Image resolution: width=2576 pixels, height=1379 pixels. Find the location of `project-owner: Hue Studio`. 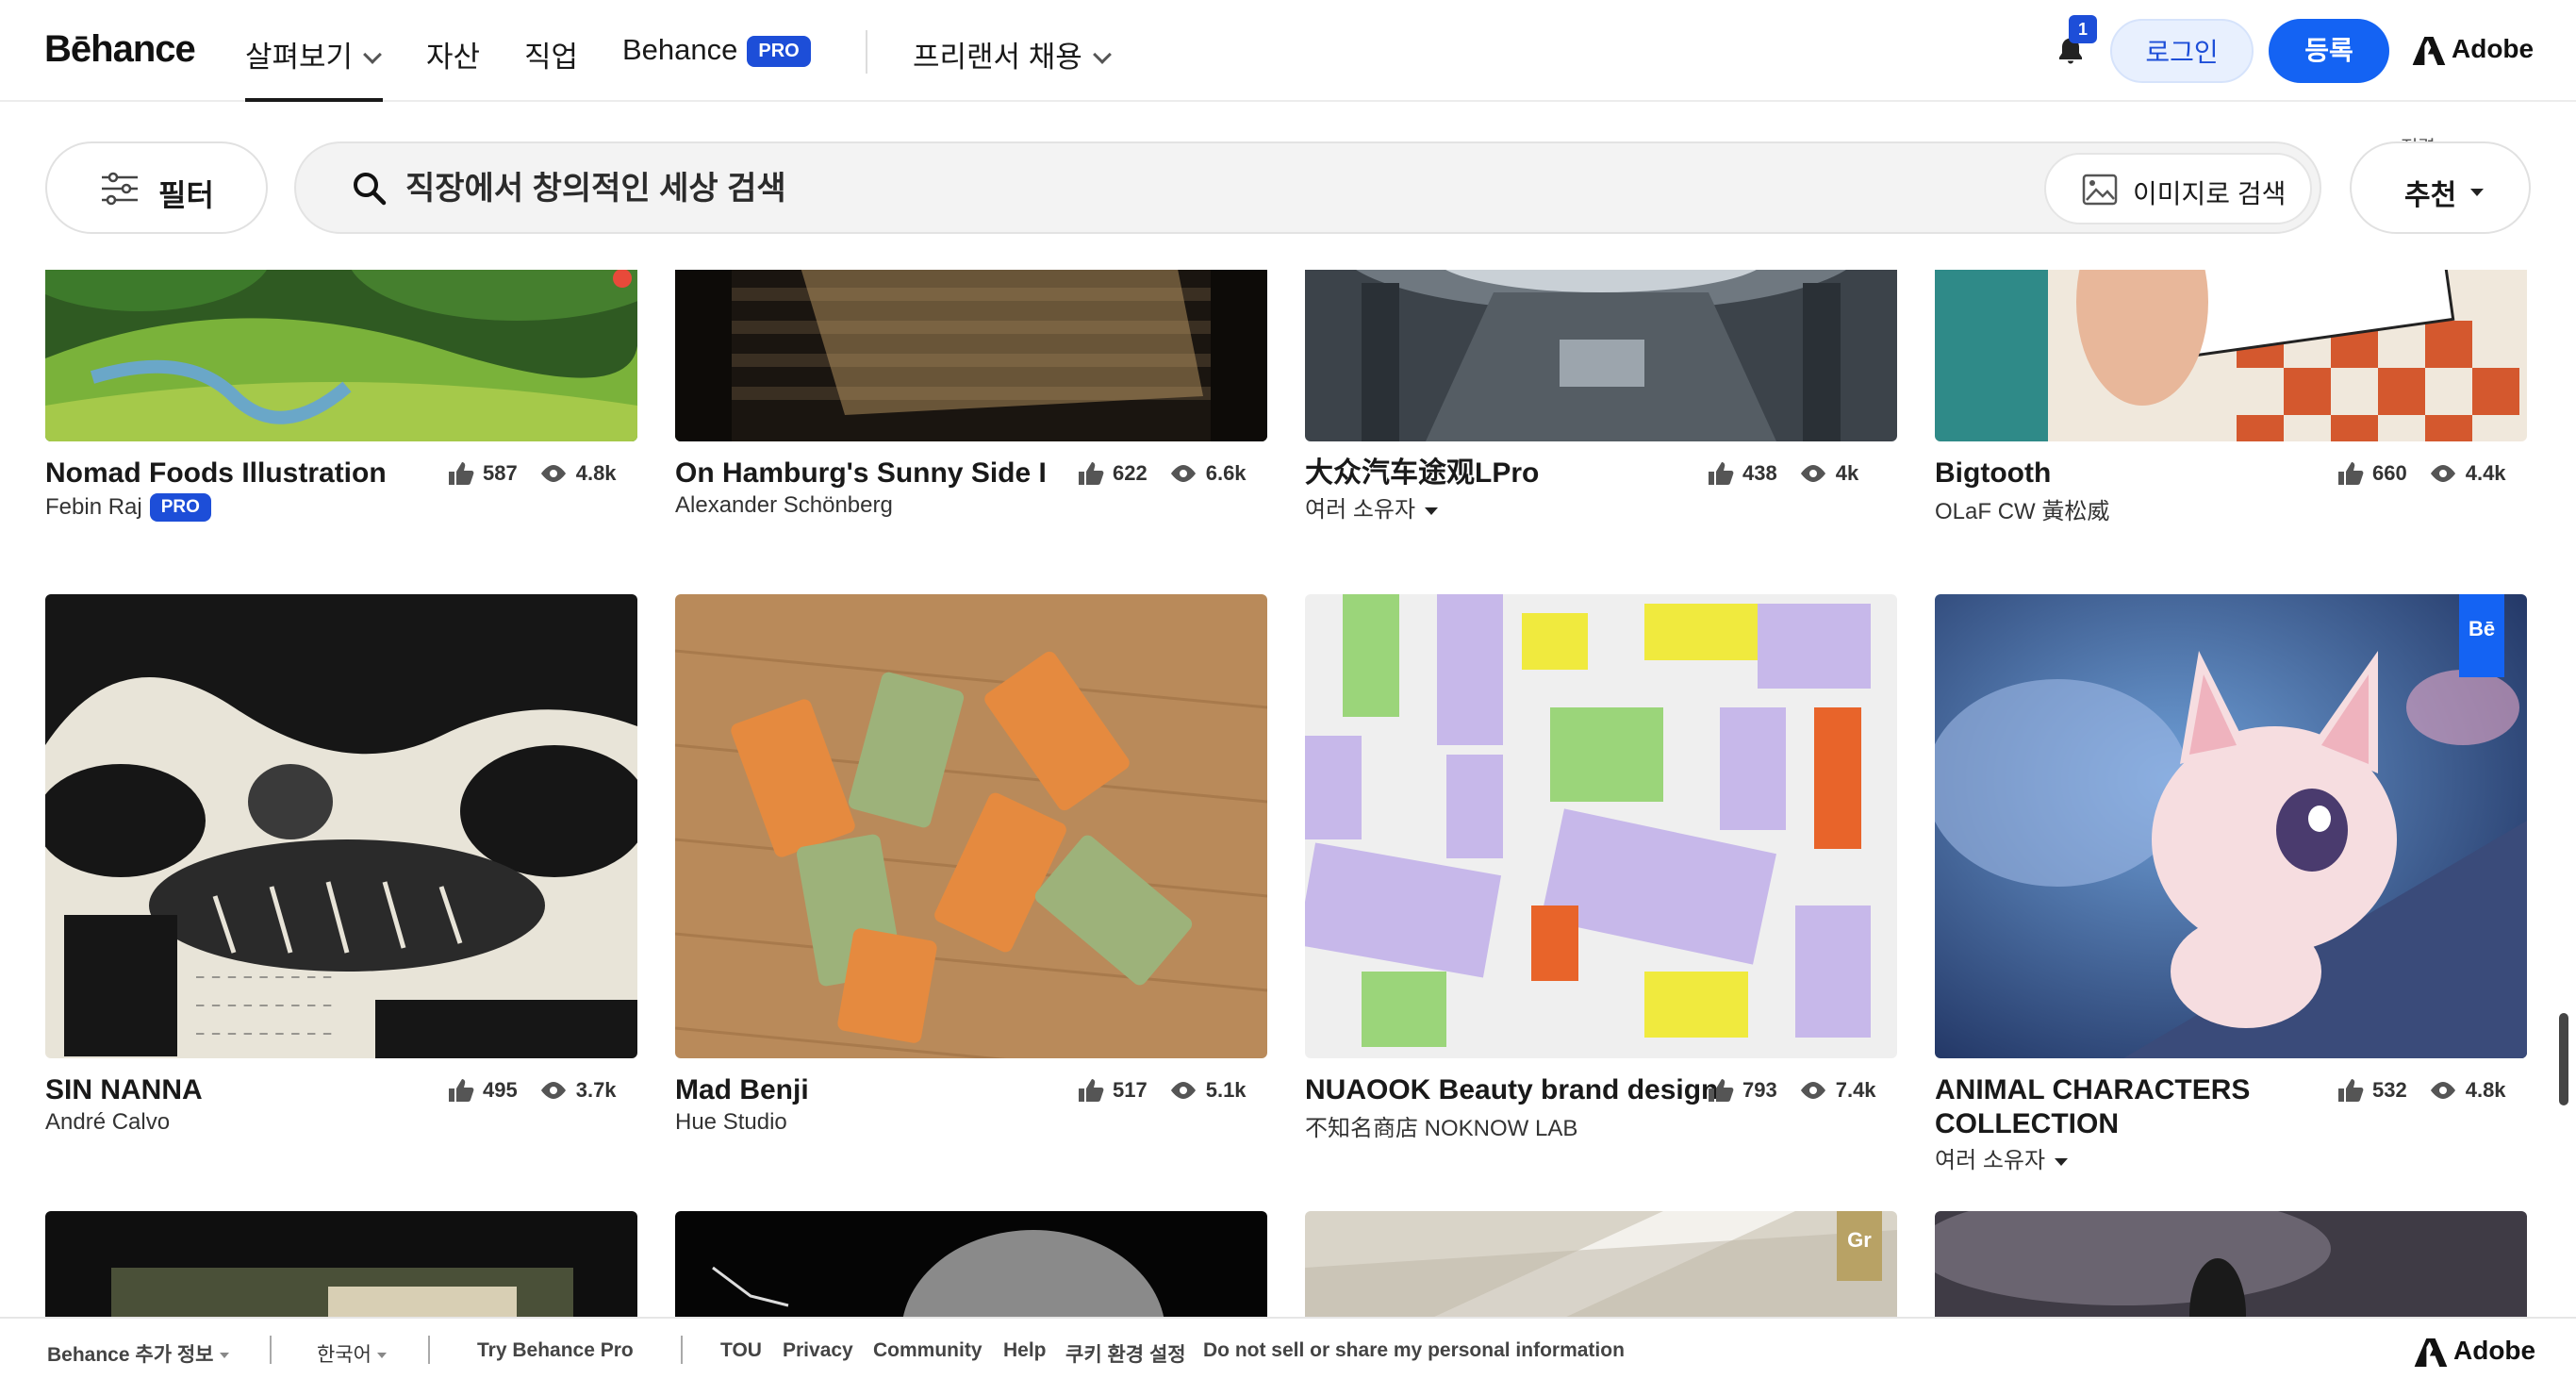

project-owner: Hue Studio is located at coordinates (731, 1122).